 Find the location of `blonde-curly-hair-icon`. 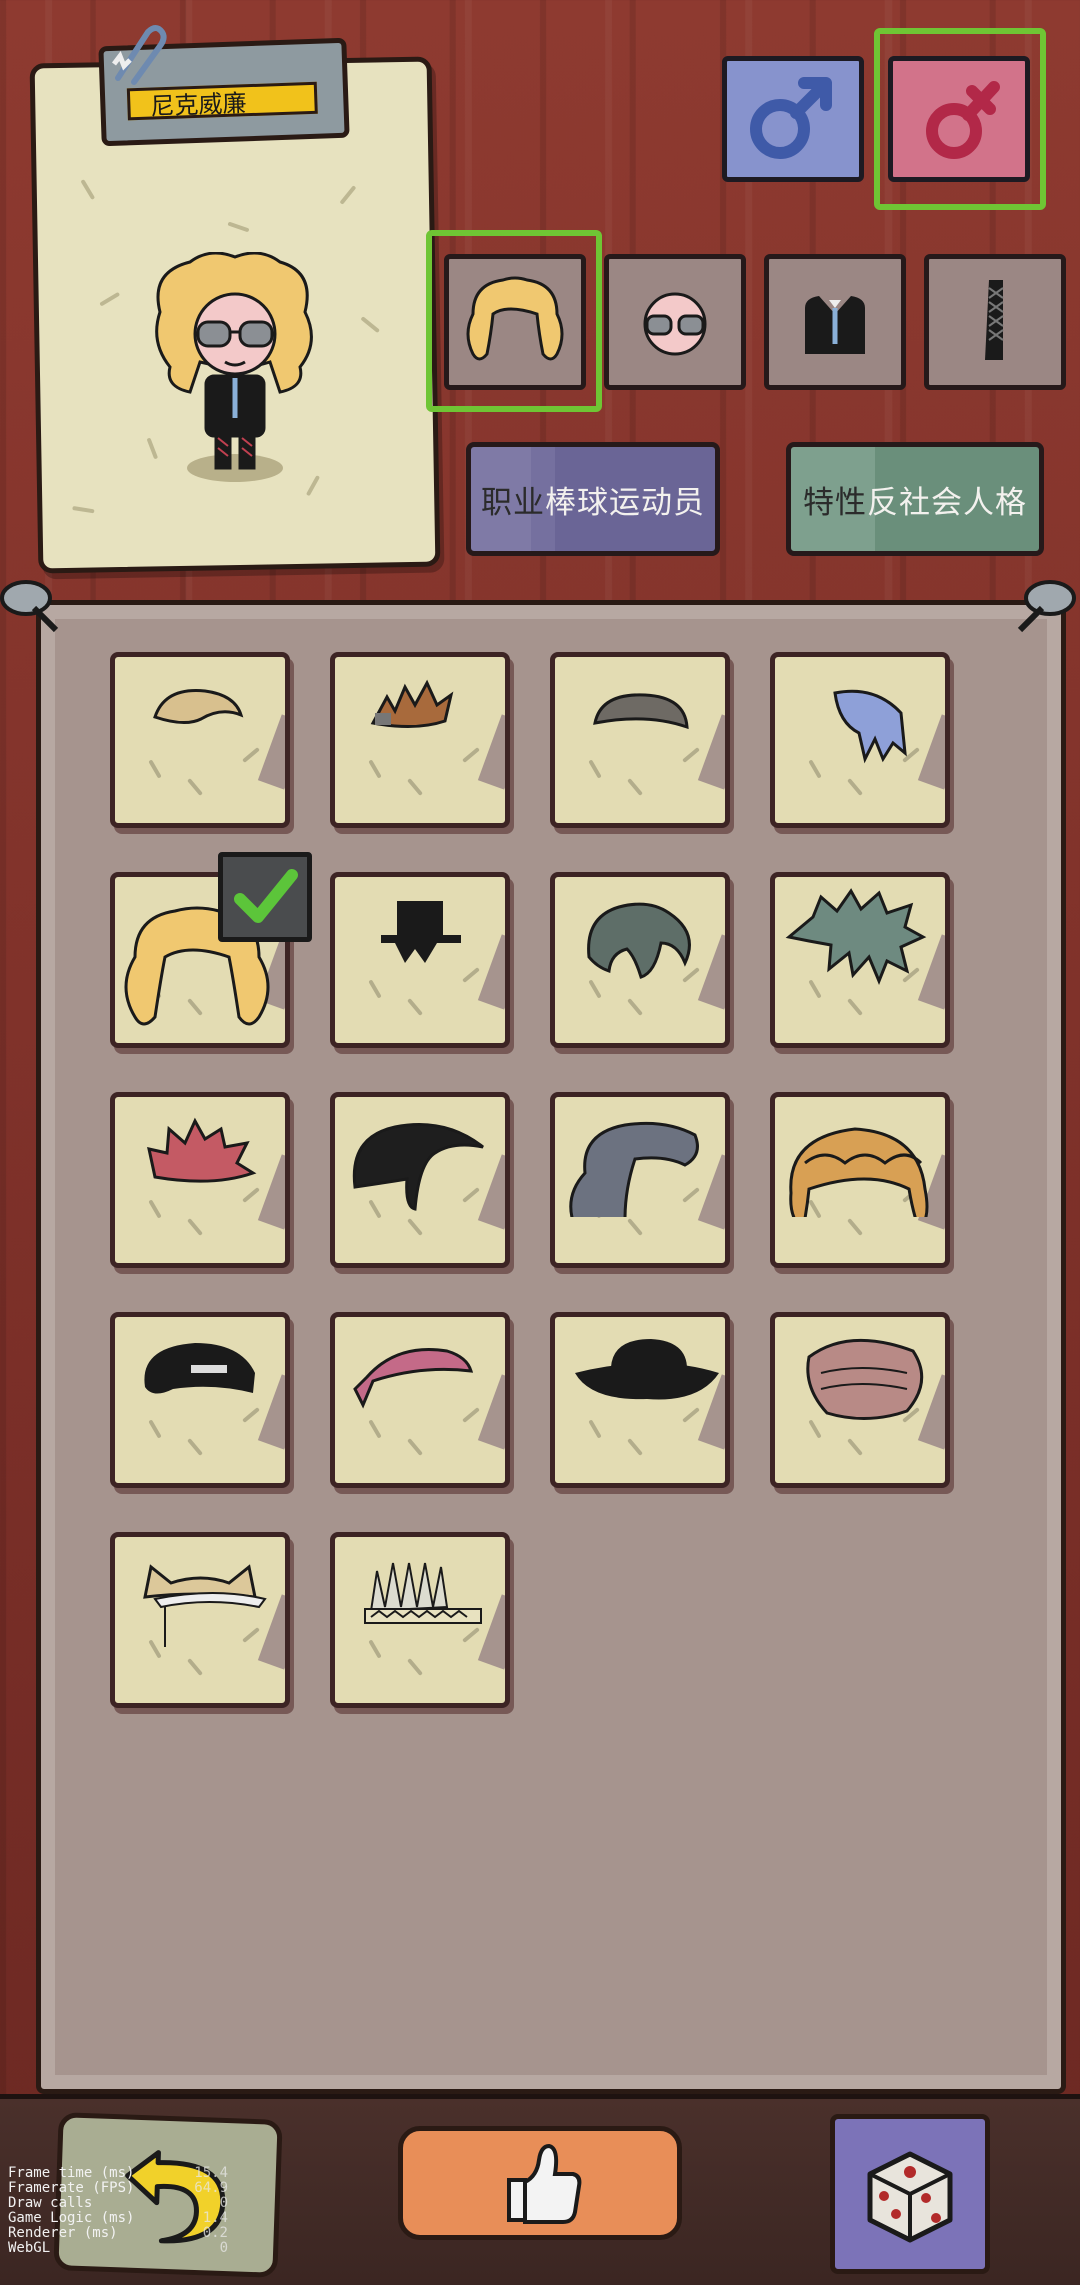

blonde-curly-hair-icon is located at coordinates (515, 318).